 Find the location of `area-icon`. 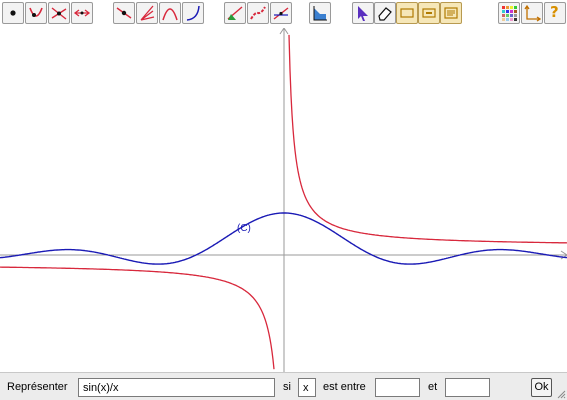

area-icon is located at coordinates (320, 13).